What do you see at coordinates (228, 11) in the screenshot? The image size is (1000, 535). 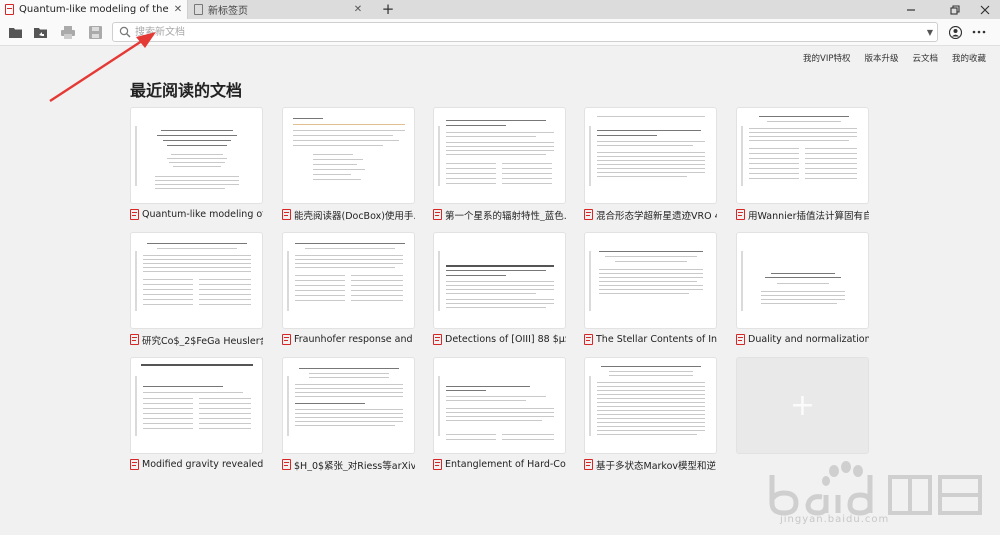 I see `tab-title: 新标签页` at bounding box center [228, 11].